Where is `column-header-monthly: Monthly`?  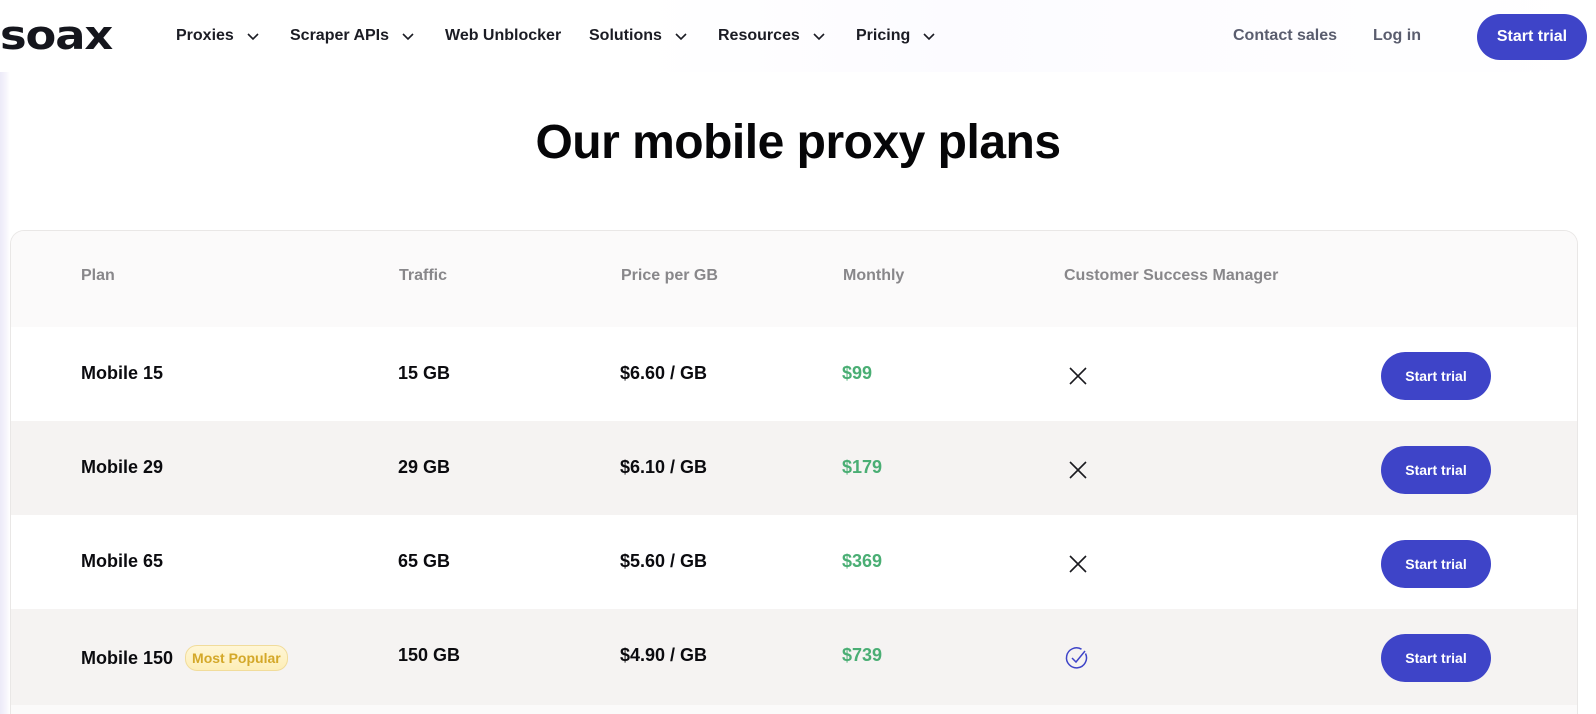 column-header-monthly: Monthly is located at coordinates (874, 275).